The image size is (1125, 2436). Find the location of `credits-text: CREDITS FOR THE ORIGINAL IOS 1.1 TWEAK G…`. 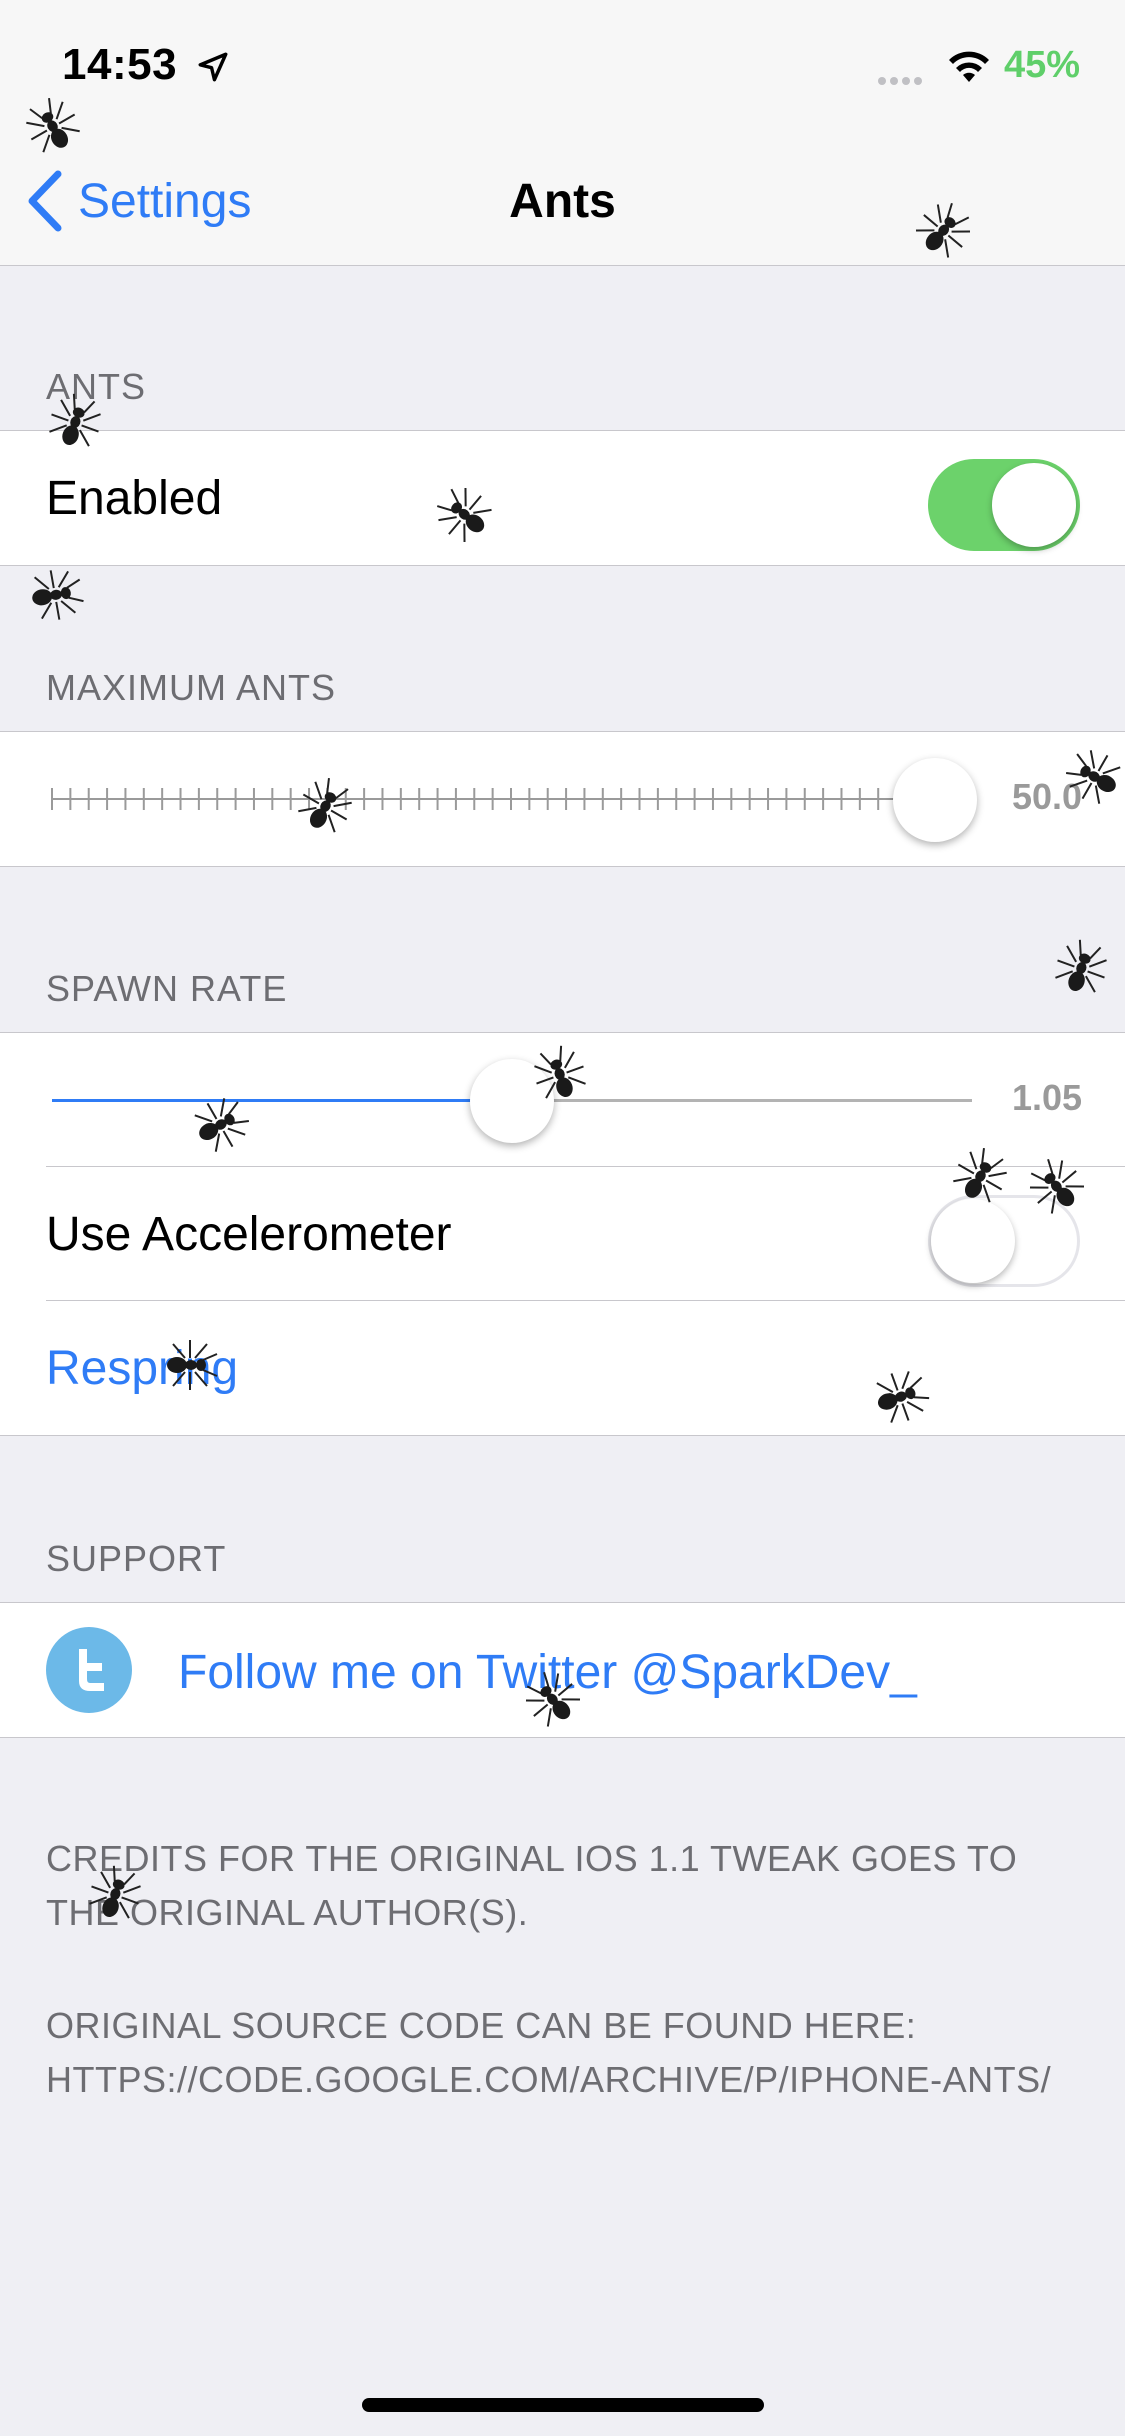

credits-text: CREDITS FOR THE ORIGINAL IOS 1.1 TWEAK G… is located at coordinates (532, 1885).